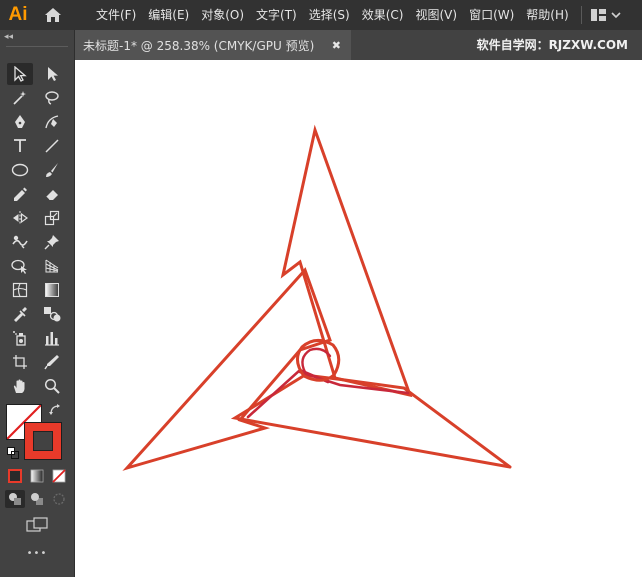 The height and width of the screenshot is (577, 642). I want to click on pin-tool, so click(52, 242).